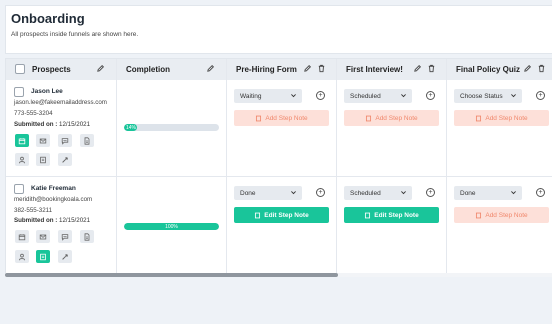  I want to click on completion-progress-bar: 100%, so click(171, 226).